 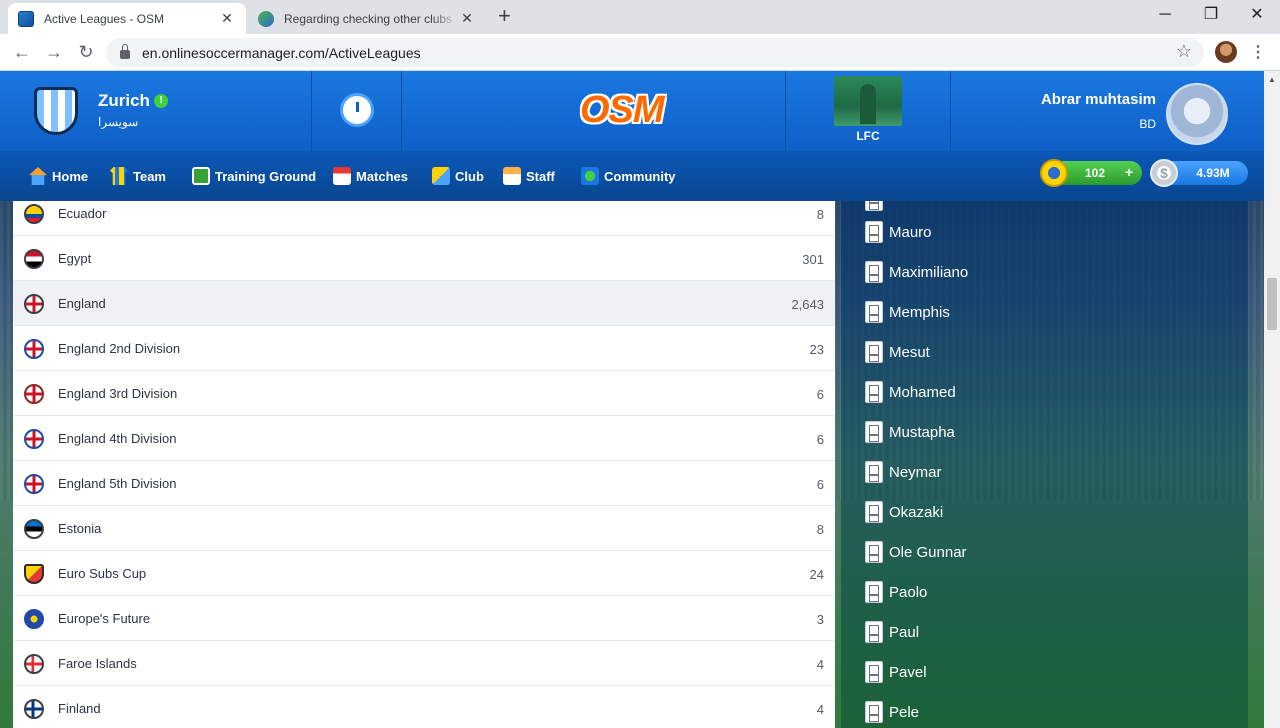 I want to click on page-scrollbar: ▲, so click(x=1272, y=399).